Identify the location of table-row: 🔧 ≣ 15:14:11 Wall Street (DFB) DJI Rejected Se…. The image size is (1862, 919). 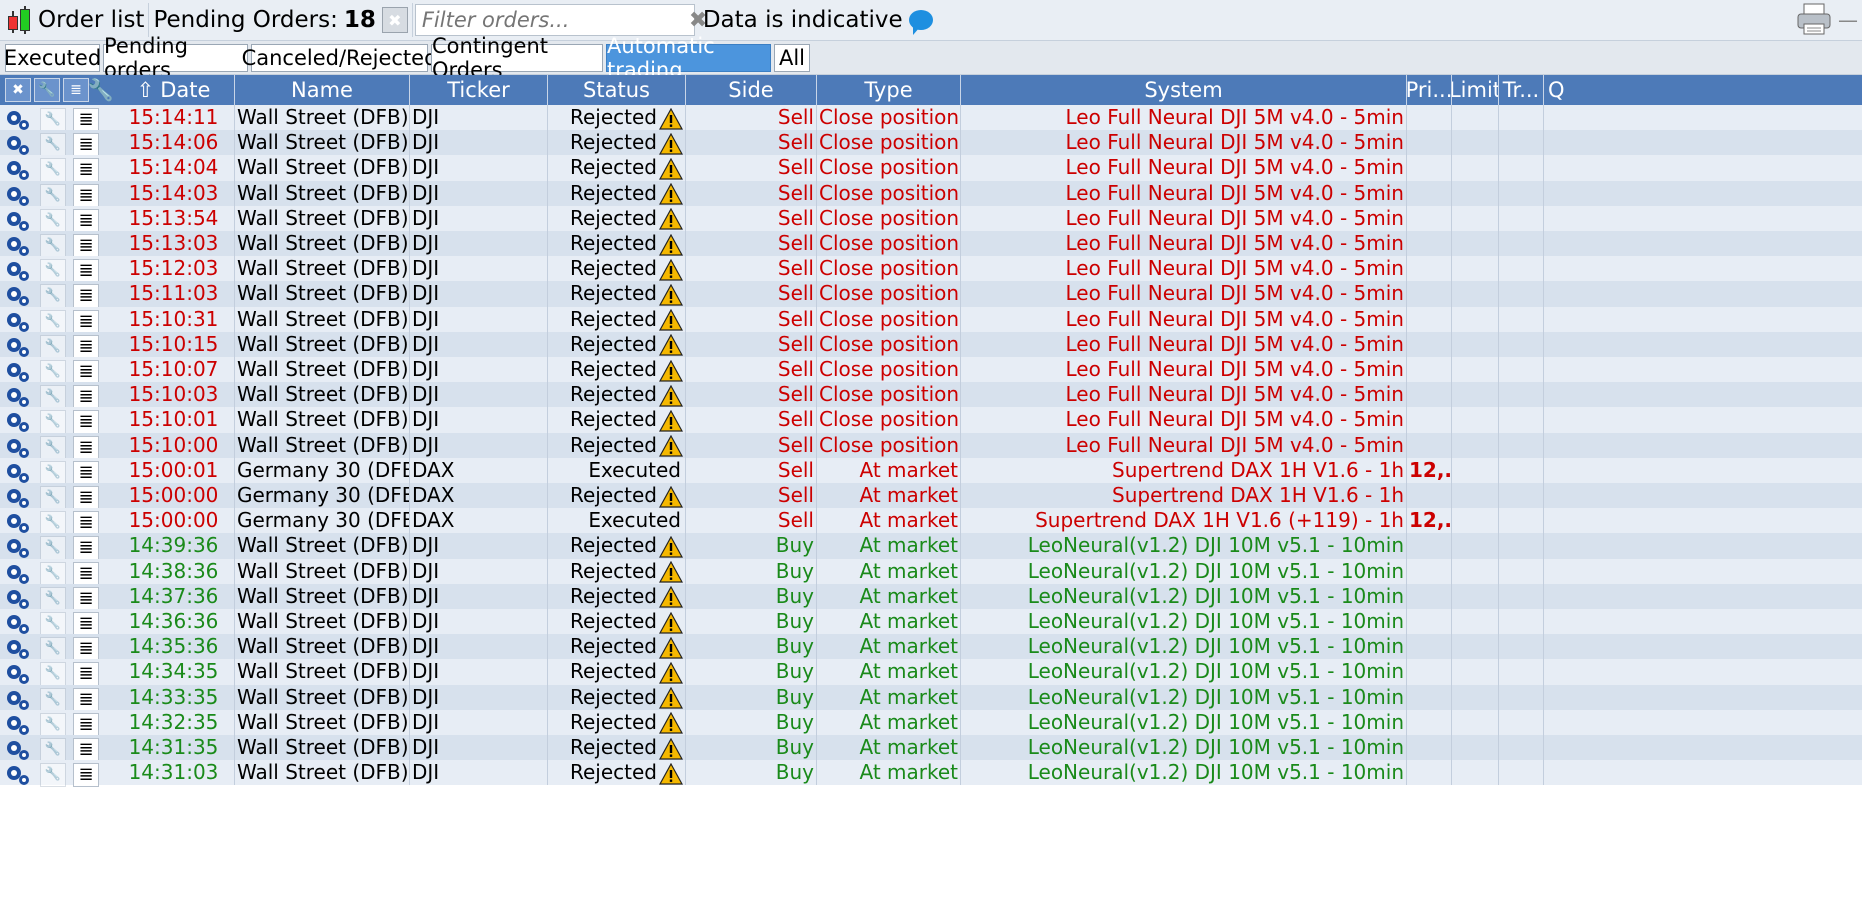
(931, 118).